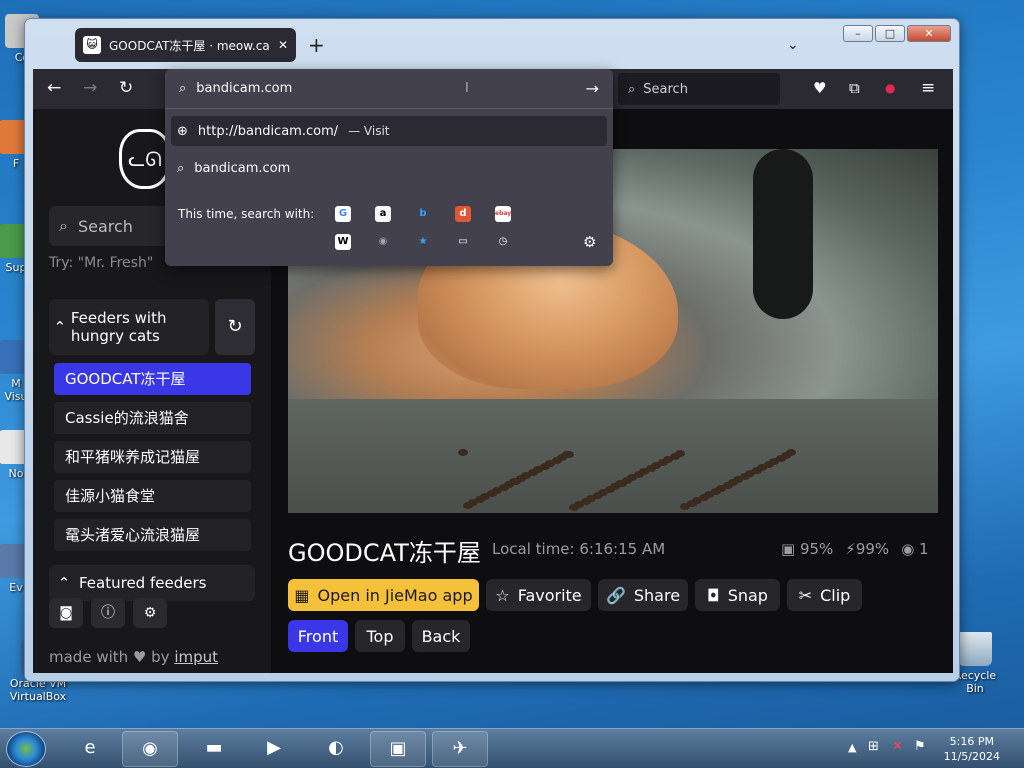 This screenshot has width=1024, height=768. What do you see at coordinates (235, 327) in the screenshot?
I see `refresh-button: ↻` at bounding box center [235, 327].